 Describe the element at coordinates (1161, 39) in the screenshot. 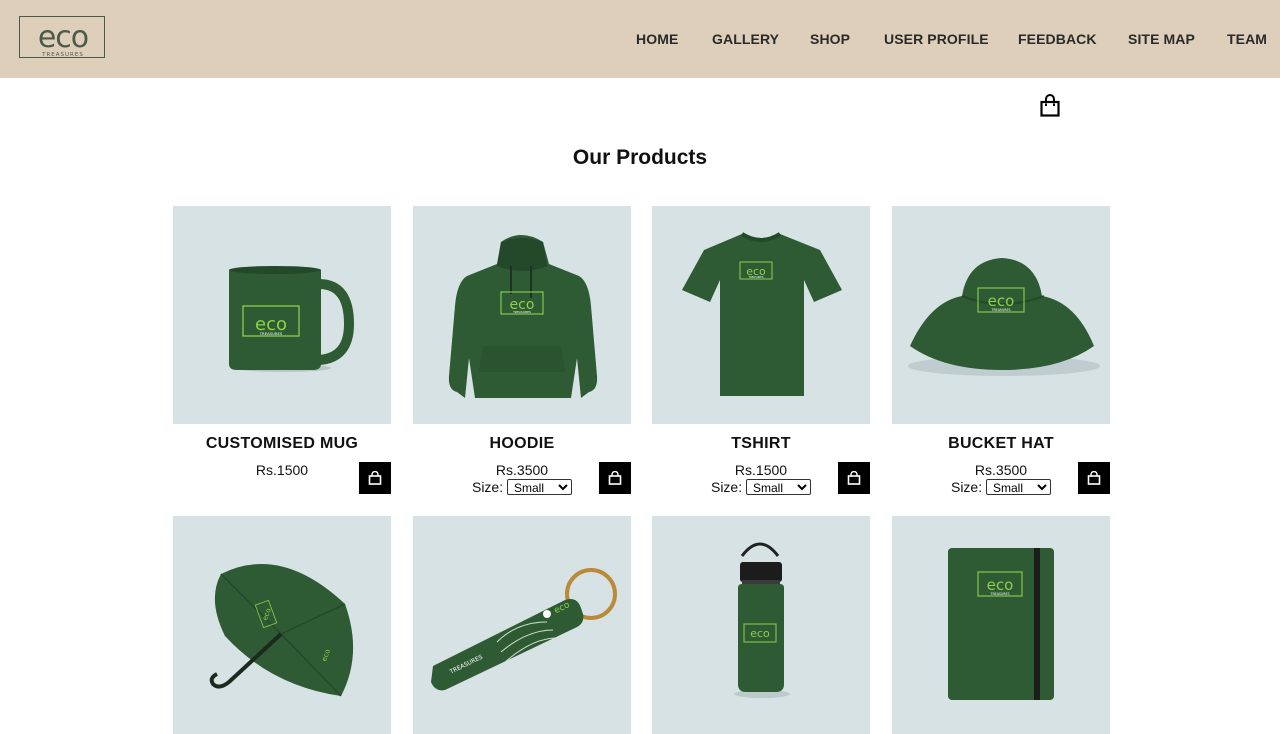

I see `nav-site-map: SITE MAP` at that location.